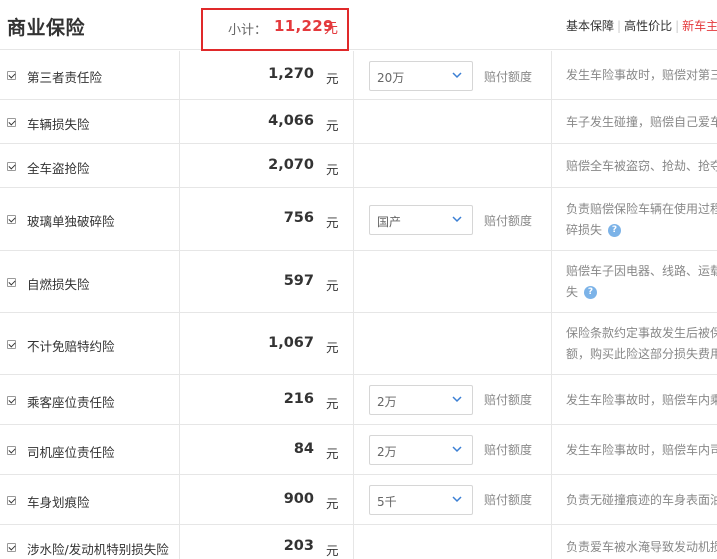 Image resolution: width=717 pixels, height=559 pixels. I want to click on description-line: 失?, so click(641, 292).